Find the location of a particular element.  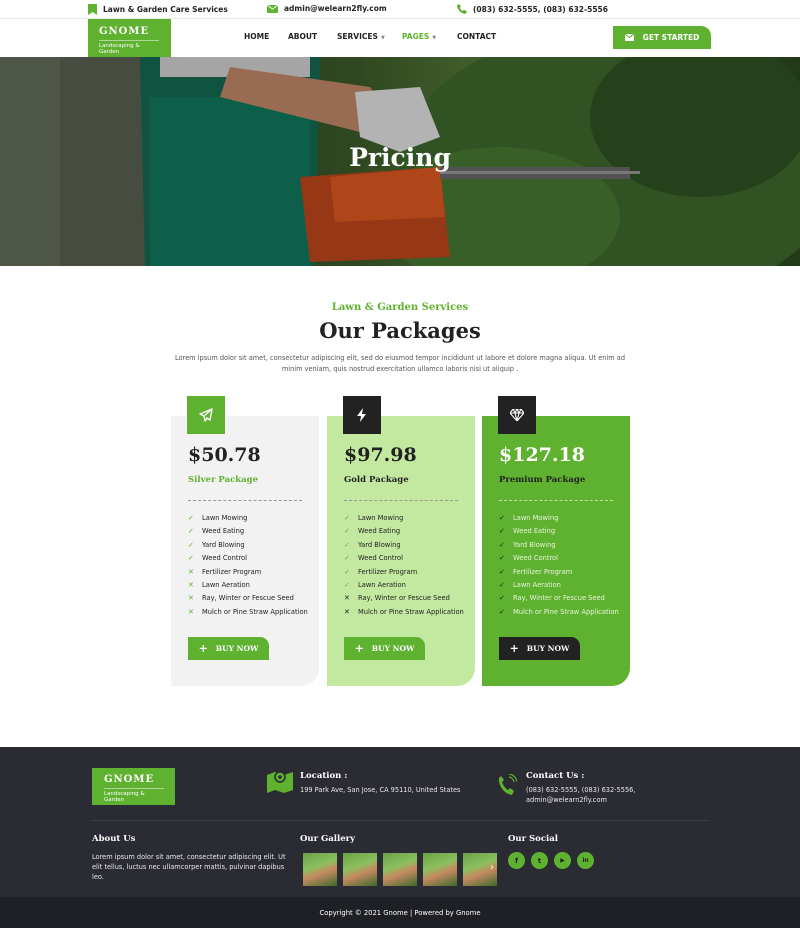

package-name: Premium Package is located at coordinates (542, 480).